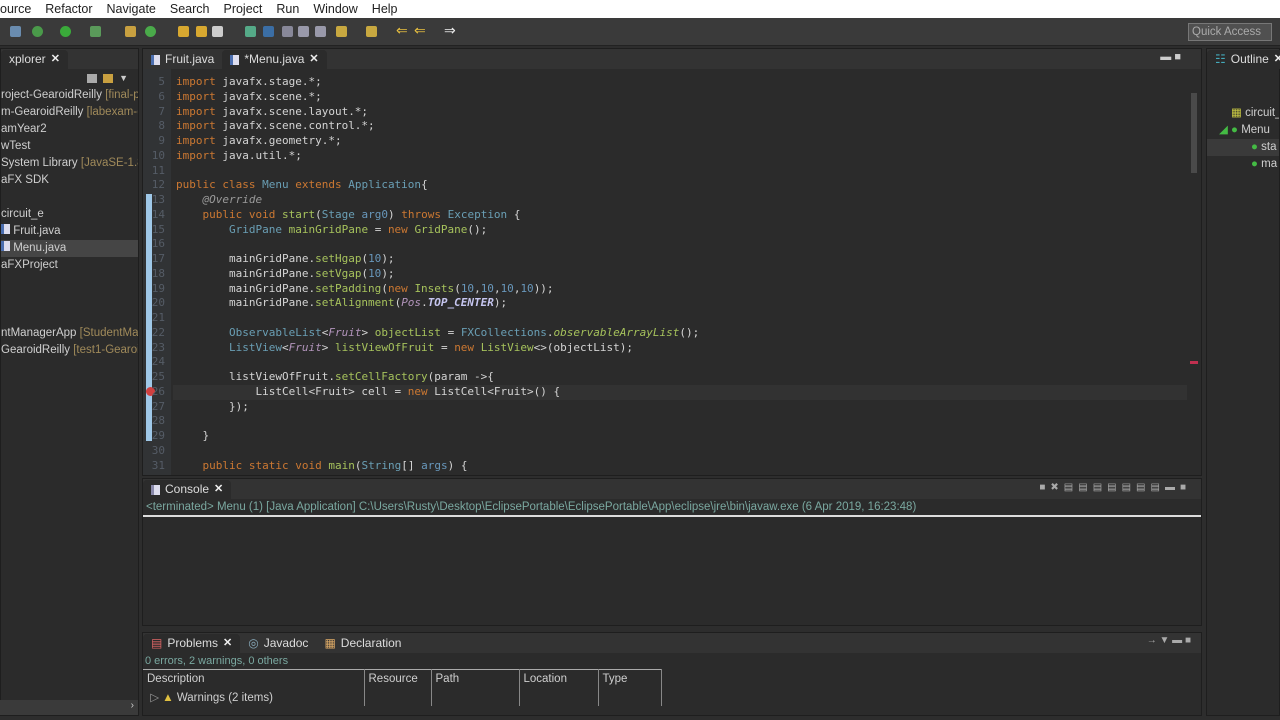  I want to click on tree-item: amYear2, so click(69, 129).